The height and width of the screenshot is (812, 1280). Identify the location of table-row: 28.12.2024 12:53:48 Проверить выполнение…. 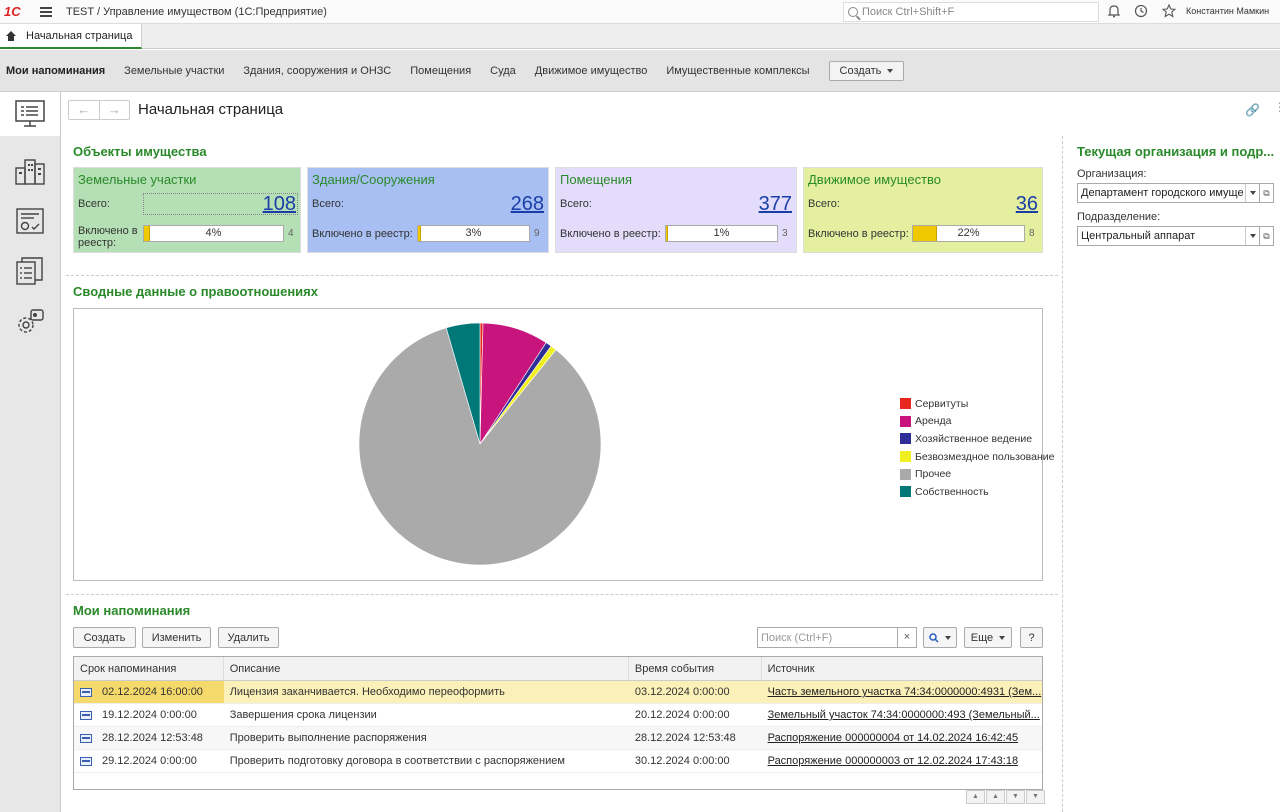
(558, 738).